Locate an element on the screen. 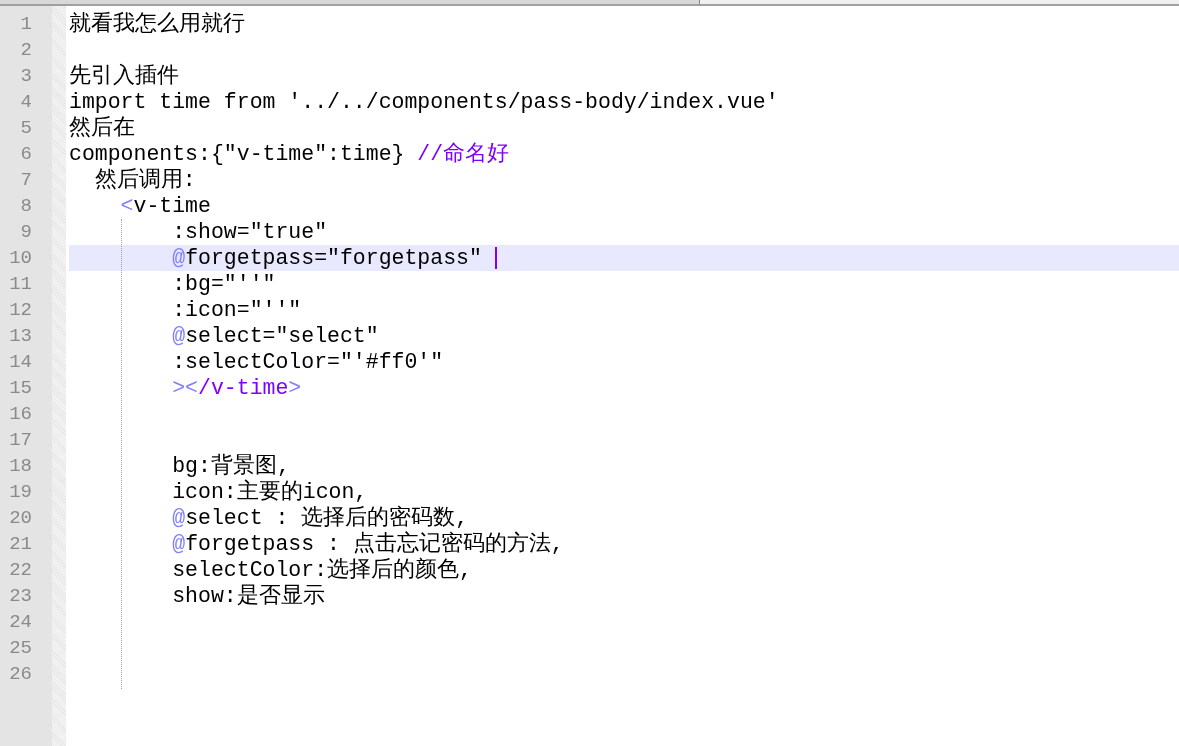 The image size is (1179, 746). text-cursor is located at coordinates (495, 258).